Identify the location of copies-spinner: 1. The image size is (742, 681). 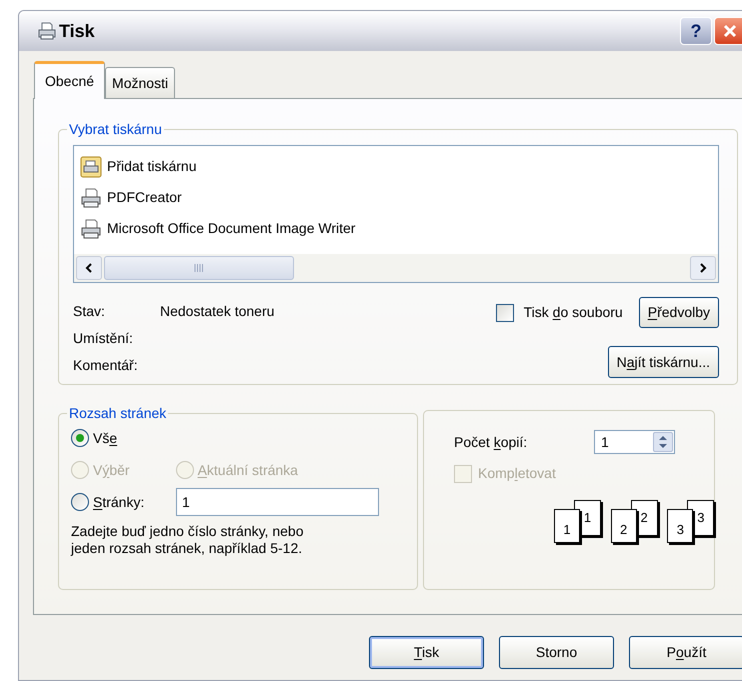
(634, 442).